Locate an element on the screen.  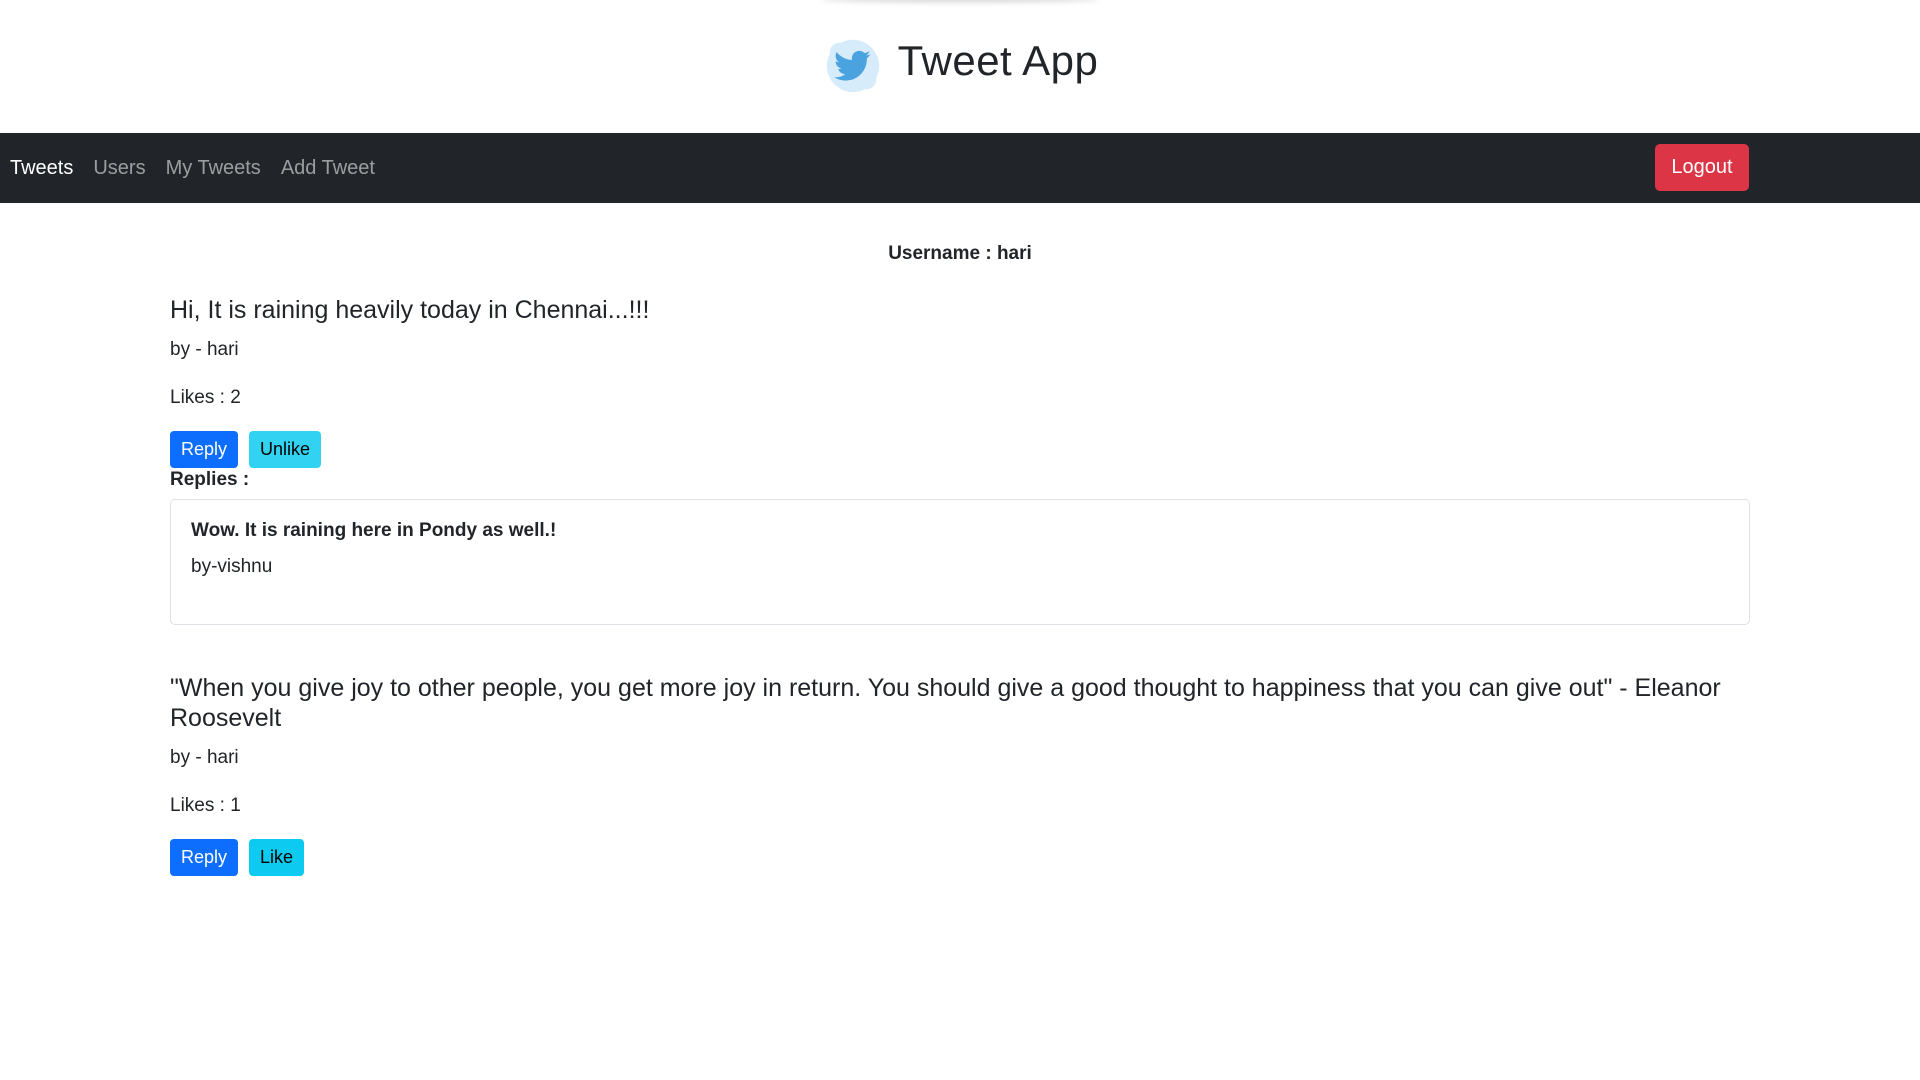
twitter-bird-icon is located at coordinates (852, 65).